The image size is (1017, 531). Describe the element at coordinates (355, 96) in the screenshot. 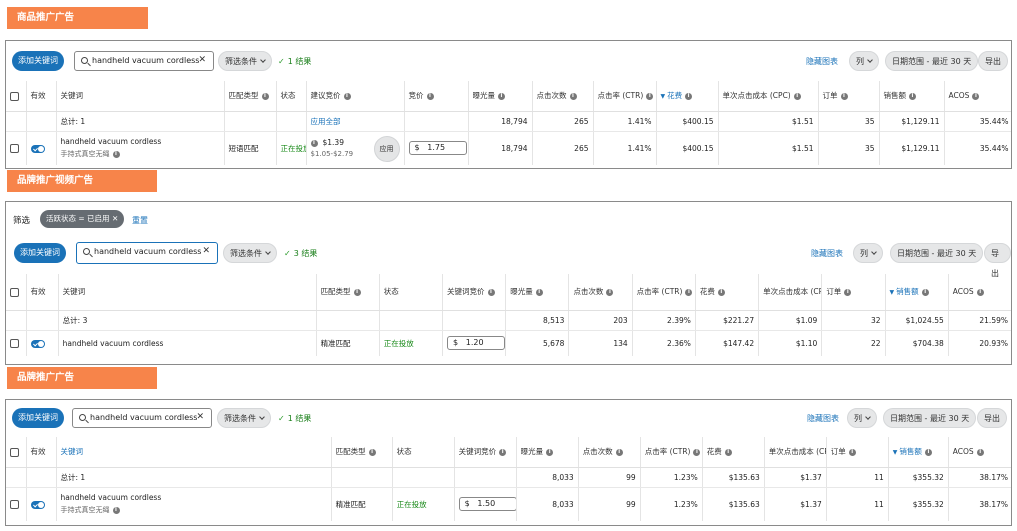

I see `col-suggested-bid: 建议竞价 i` at that location.